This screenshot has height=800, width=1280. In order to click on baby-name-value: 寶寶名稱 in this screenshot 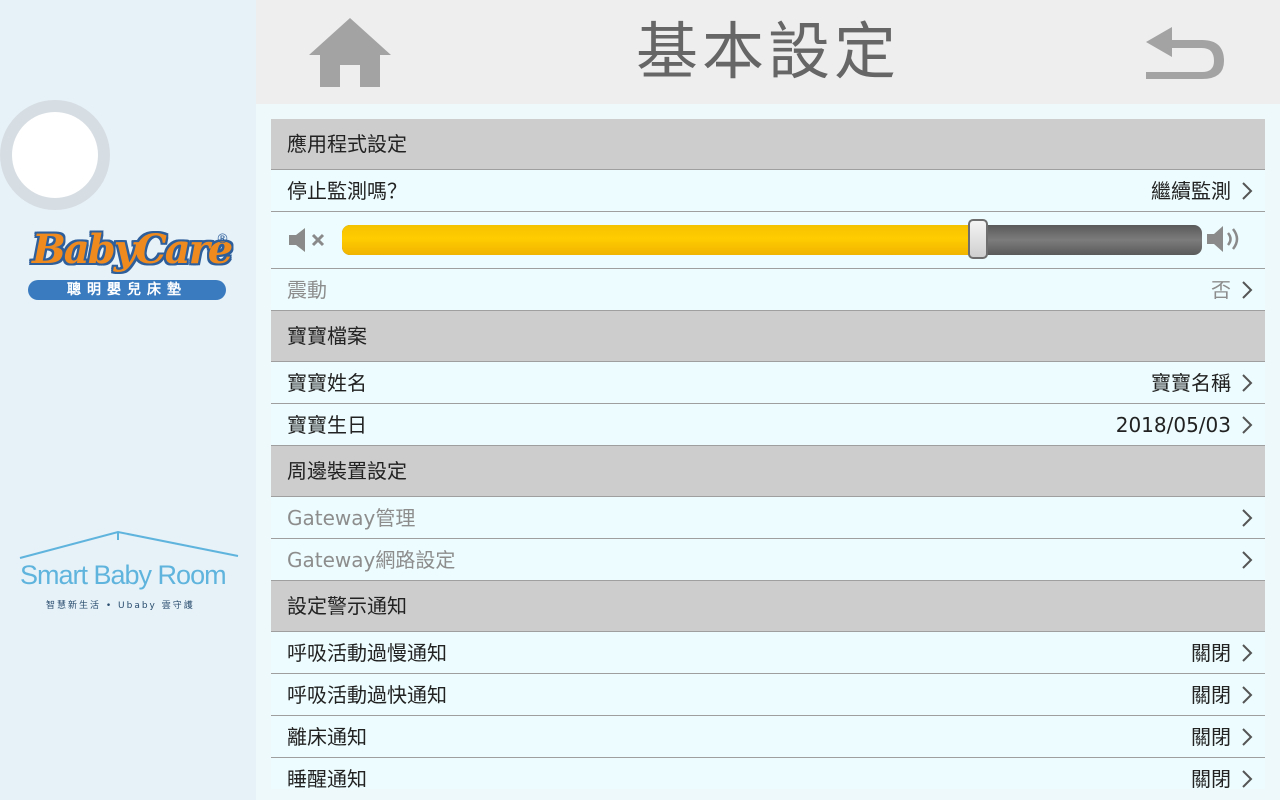, I will do `click(1191, 383)`.